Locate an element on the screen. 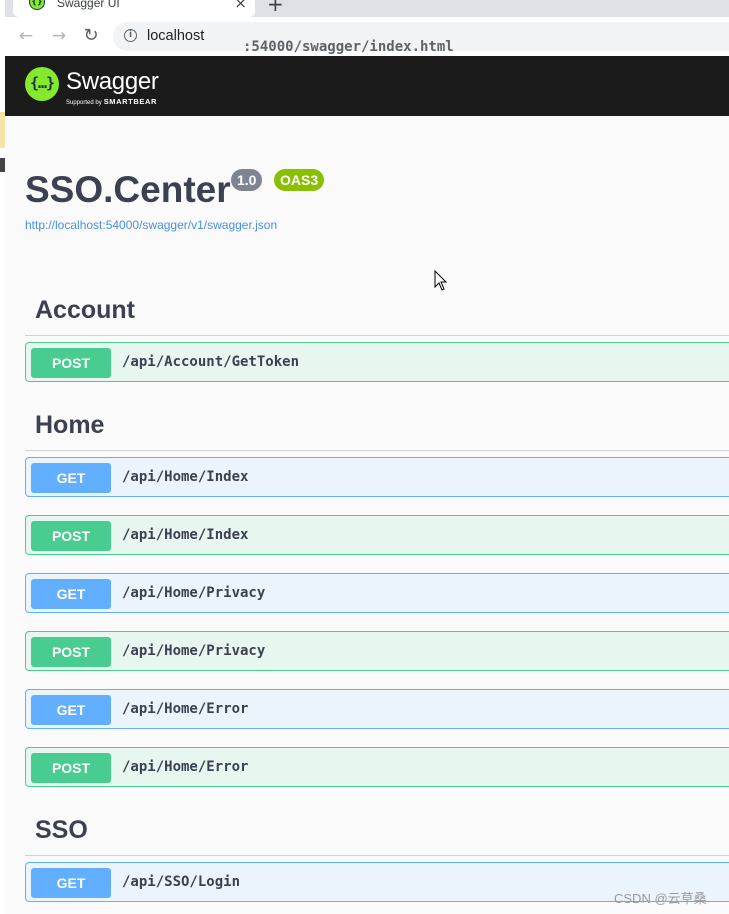 Image resolution: width=729 pixels, height=914 pixels. tag-title: Account is located at coordinates (85, 310).